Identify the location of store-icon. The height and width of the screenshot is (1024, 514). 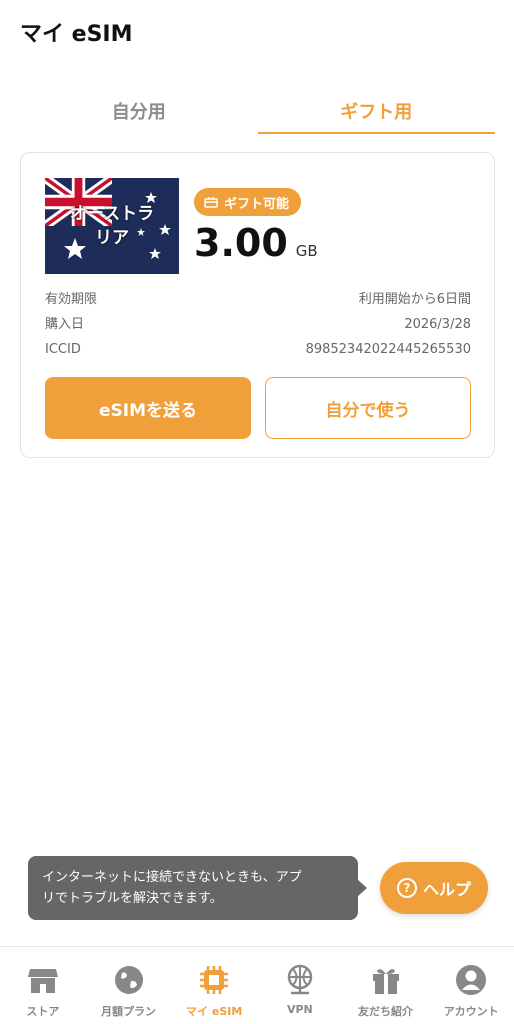
(42, 981).